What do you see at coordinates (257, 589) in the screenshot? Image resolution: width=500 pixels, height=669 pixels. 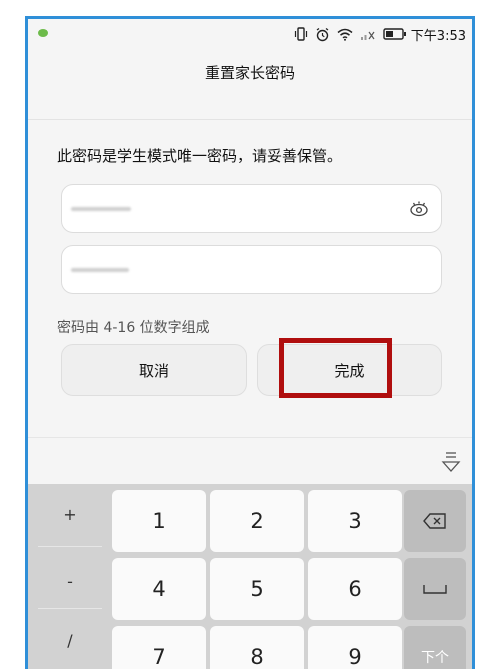 I see `key-5: 5` at bounding box center [257, 589].